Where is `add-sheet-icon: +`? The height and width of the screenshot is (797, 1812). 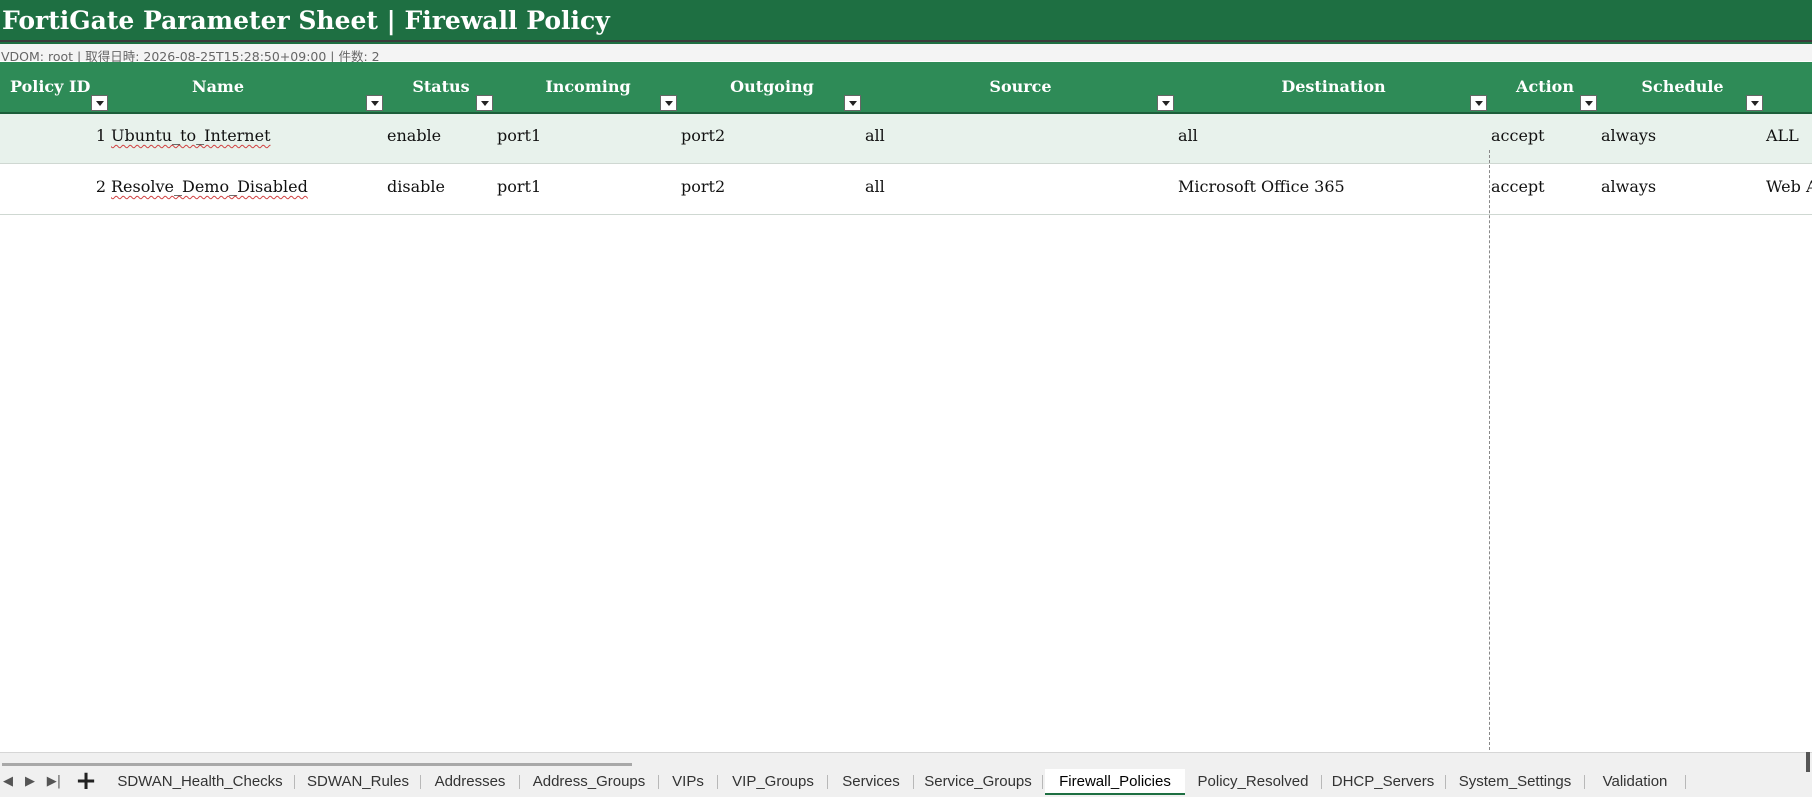 add-sheet-icon: + is located at coordinates (86, 781).